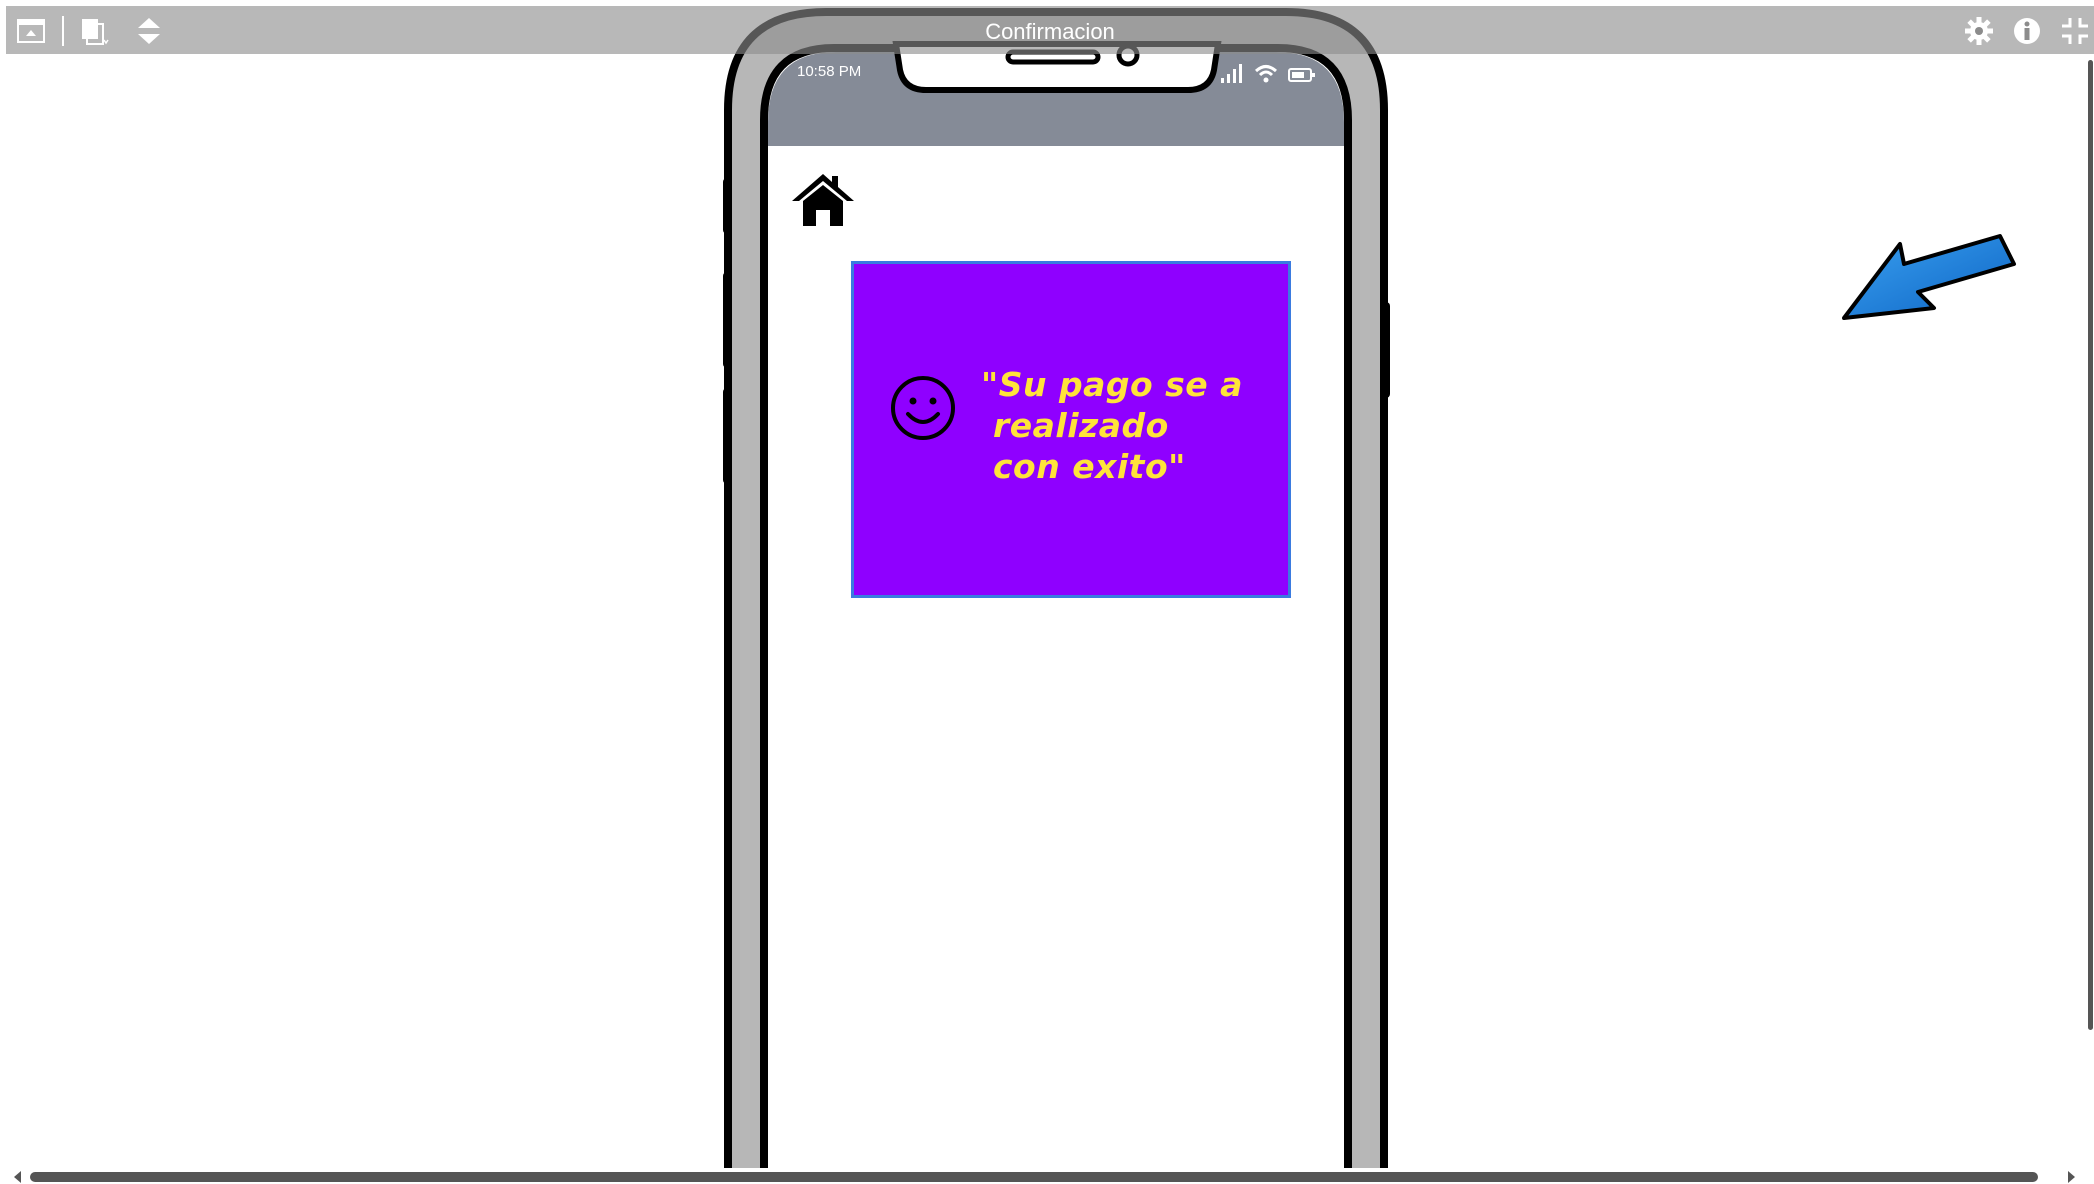 This screenshot has height=1184, width=2094. Describe the element at coordinates (17, 1177) in the screenshot. I see `scroll-left-arrow` at that location.